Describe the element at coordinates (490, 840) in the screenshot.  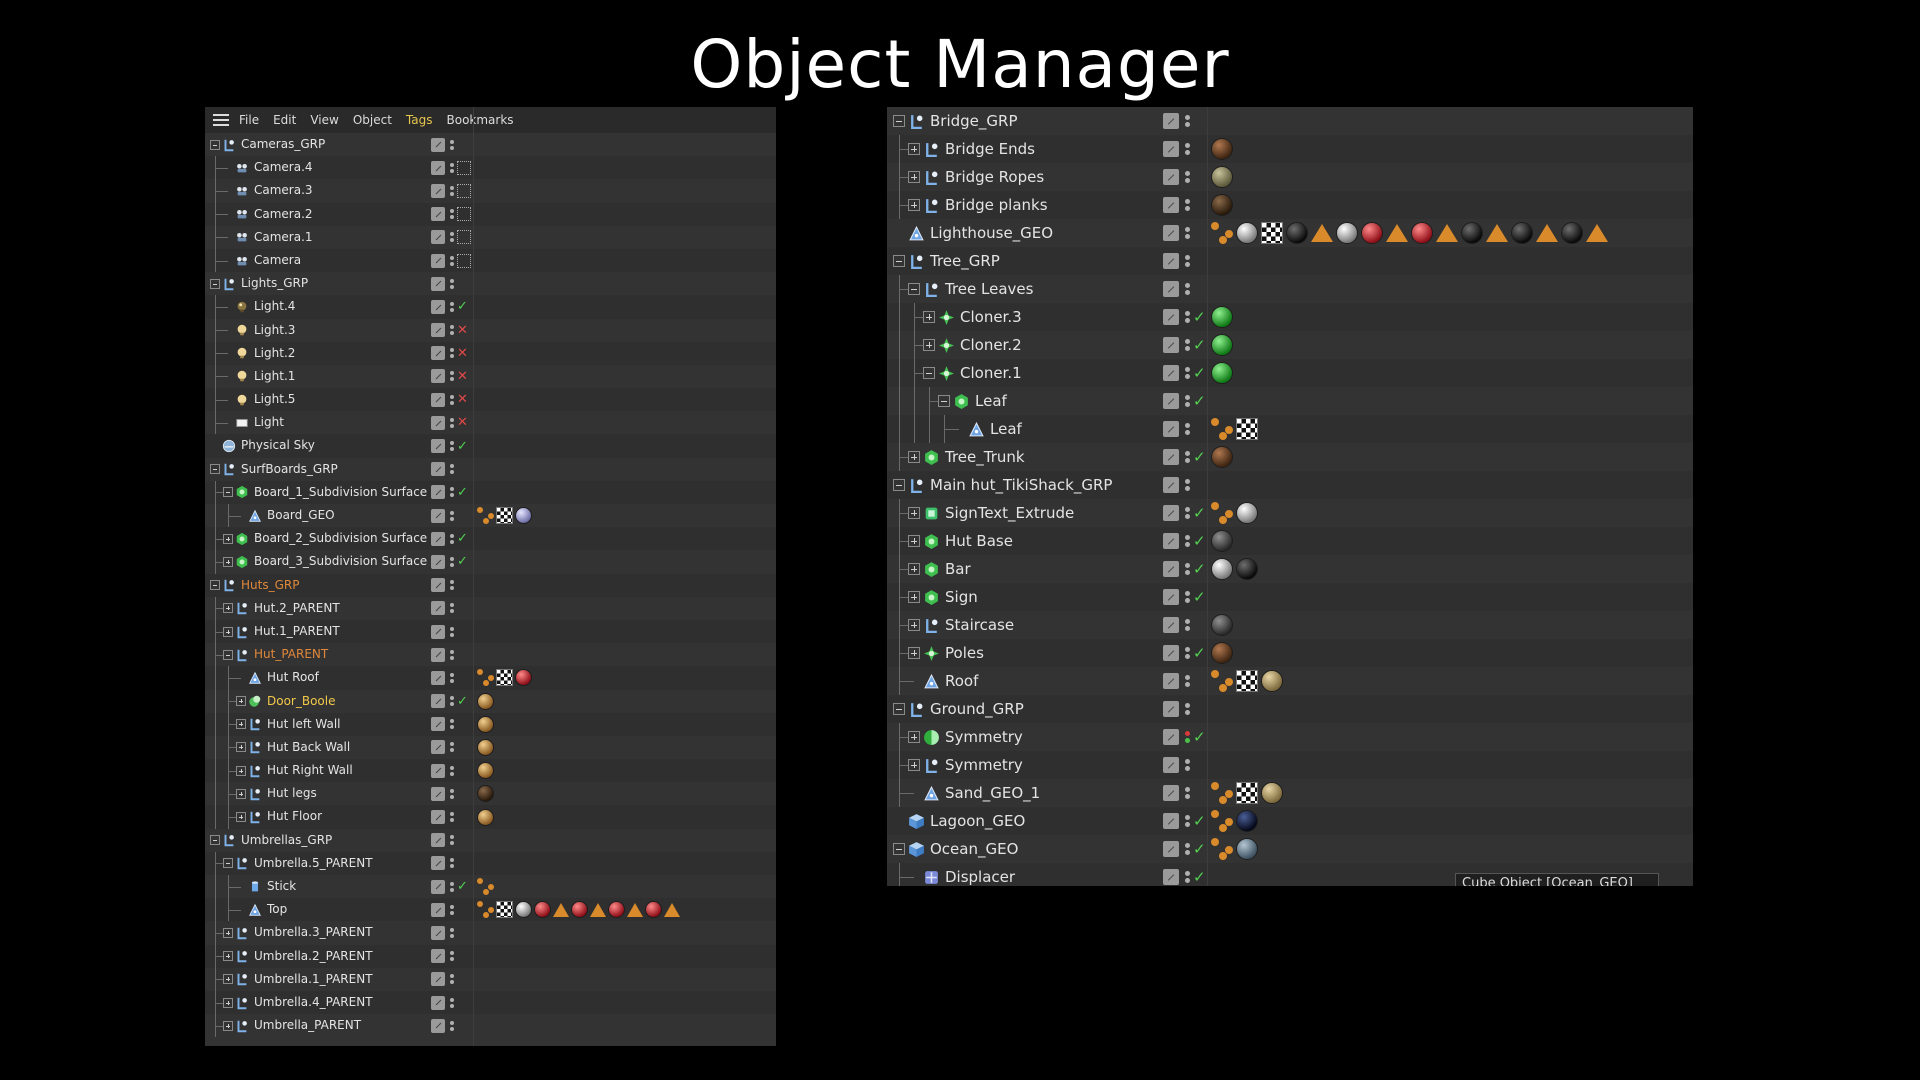
I see `object-row: Umbrellas_GRP` at that location.